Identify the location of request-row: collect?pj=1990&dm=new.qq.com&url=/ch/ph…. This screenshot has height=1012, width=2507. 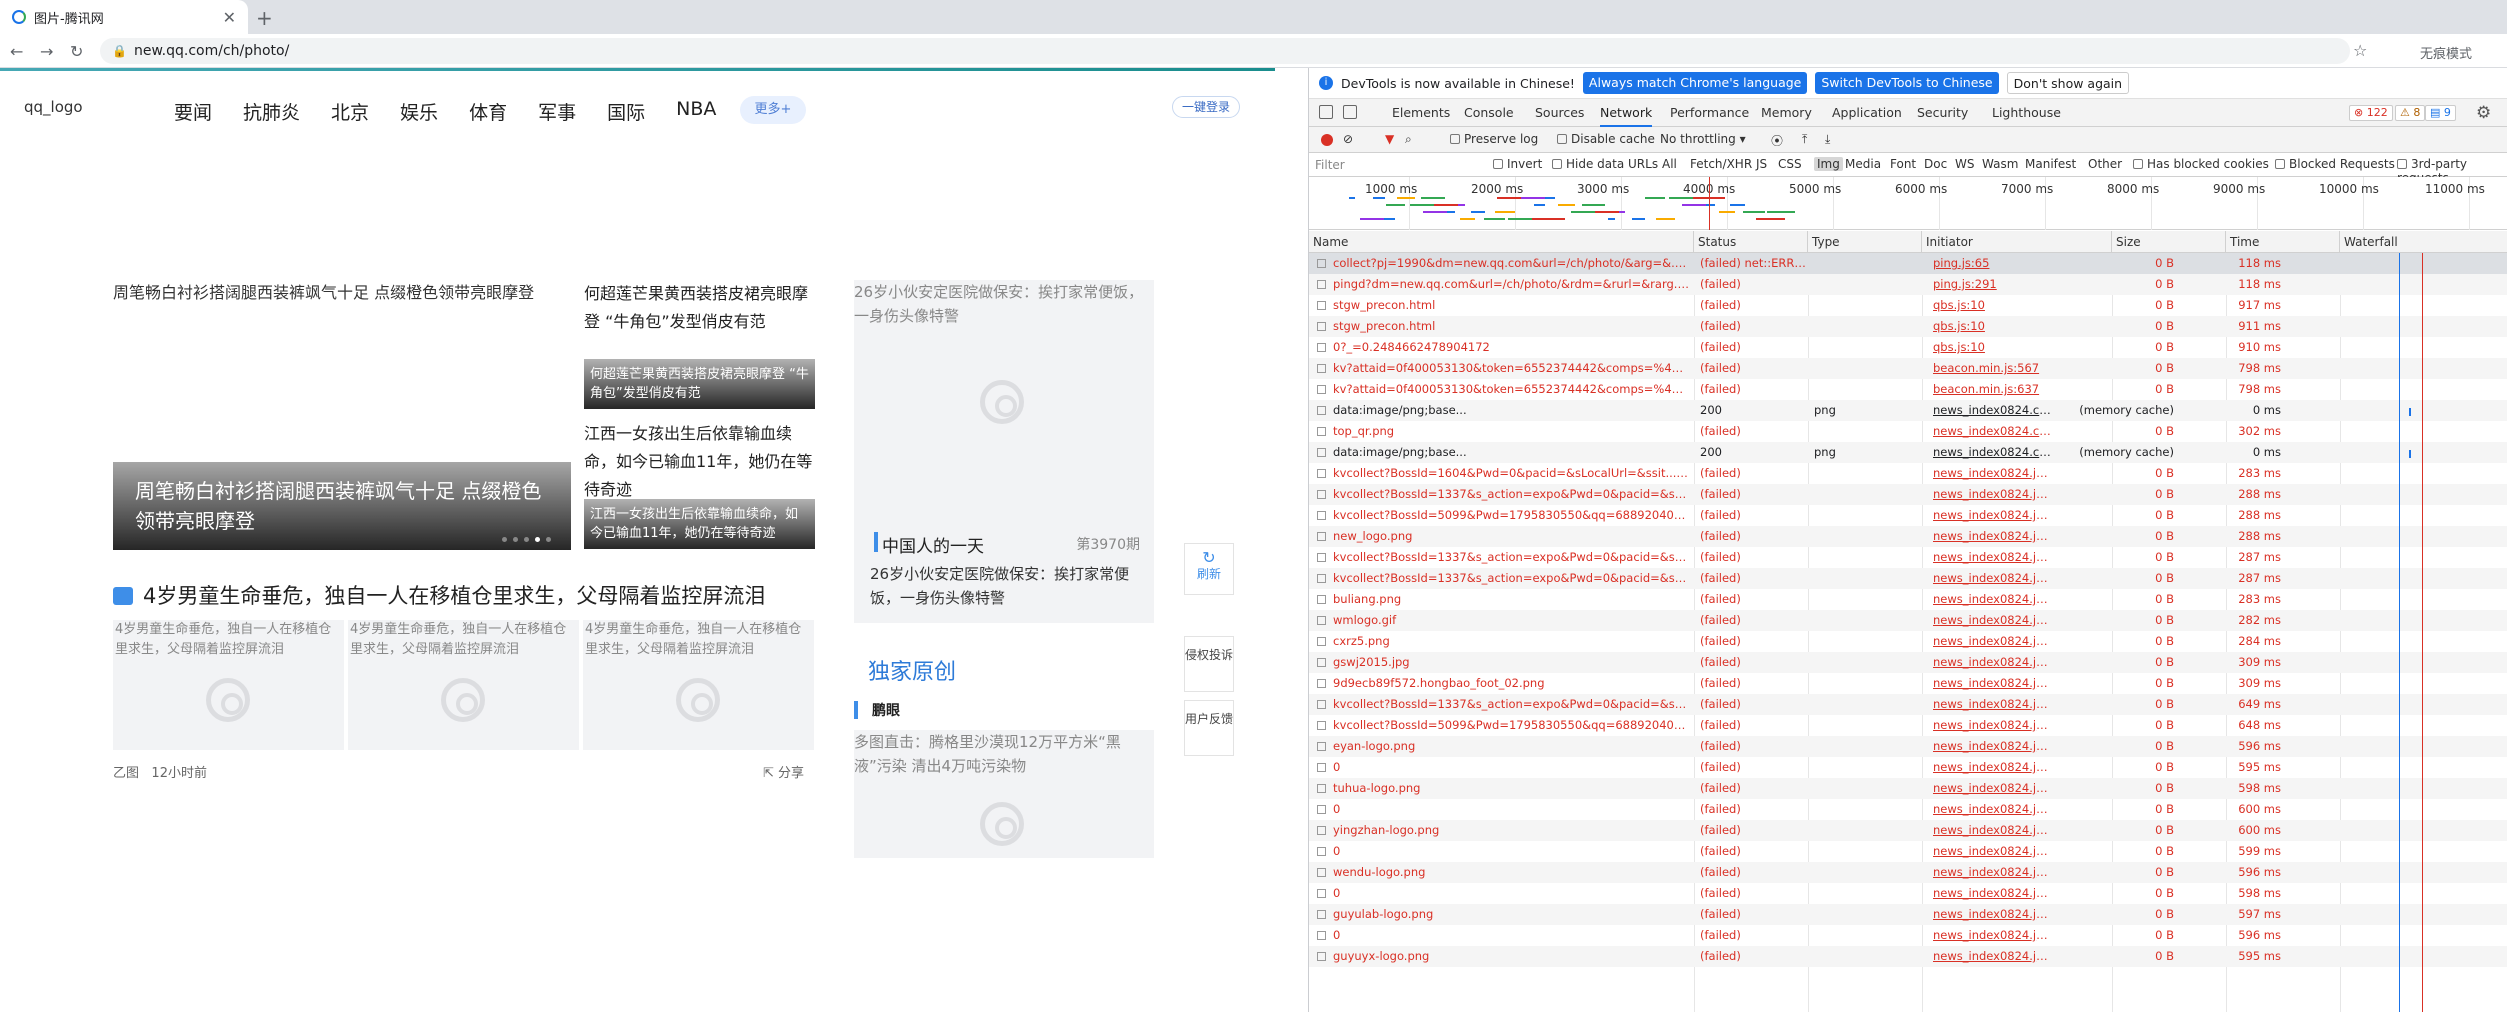
(1908, 263).